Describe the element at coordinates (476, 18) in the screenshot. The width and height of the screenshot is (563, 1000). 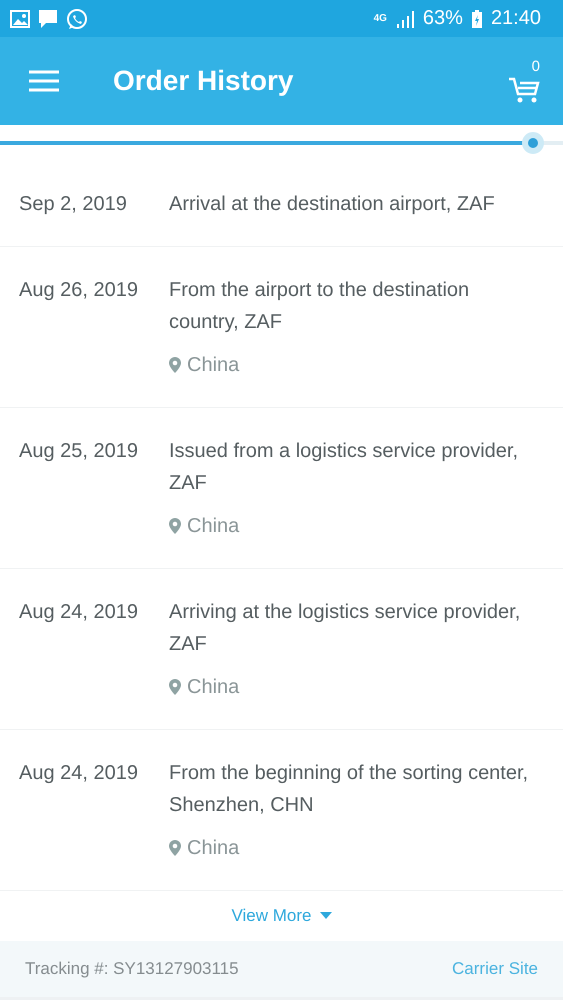
I see `battery-icon` at that location.